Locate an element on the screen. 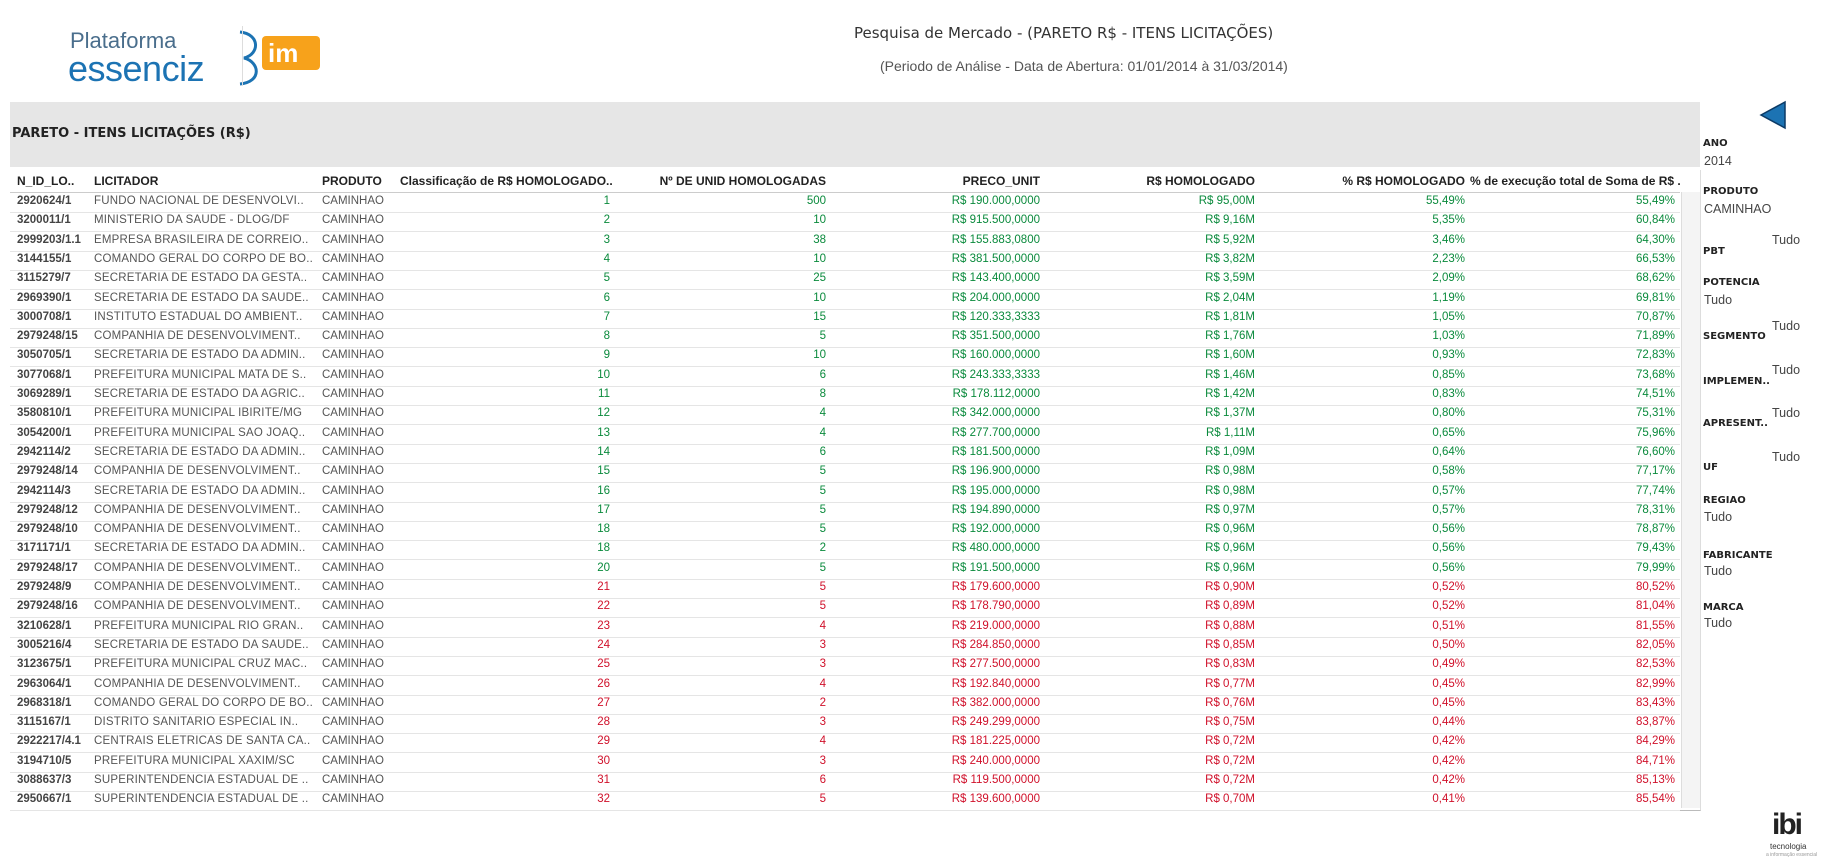 Image resolution: width=1841 pixels, height=867 pixels. cell-cls: 7 is located at coordinates (606, 316).